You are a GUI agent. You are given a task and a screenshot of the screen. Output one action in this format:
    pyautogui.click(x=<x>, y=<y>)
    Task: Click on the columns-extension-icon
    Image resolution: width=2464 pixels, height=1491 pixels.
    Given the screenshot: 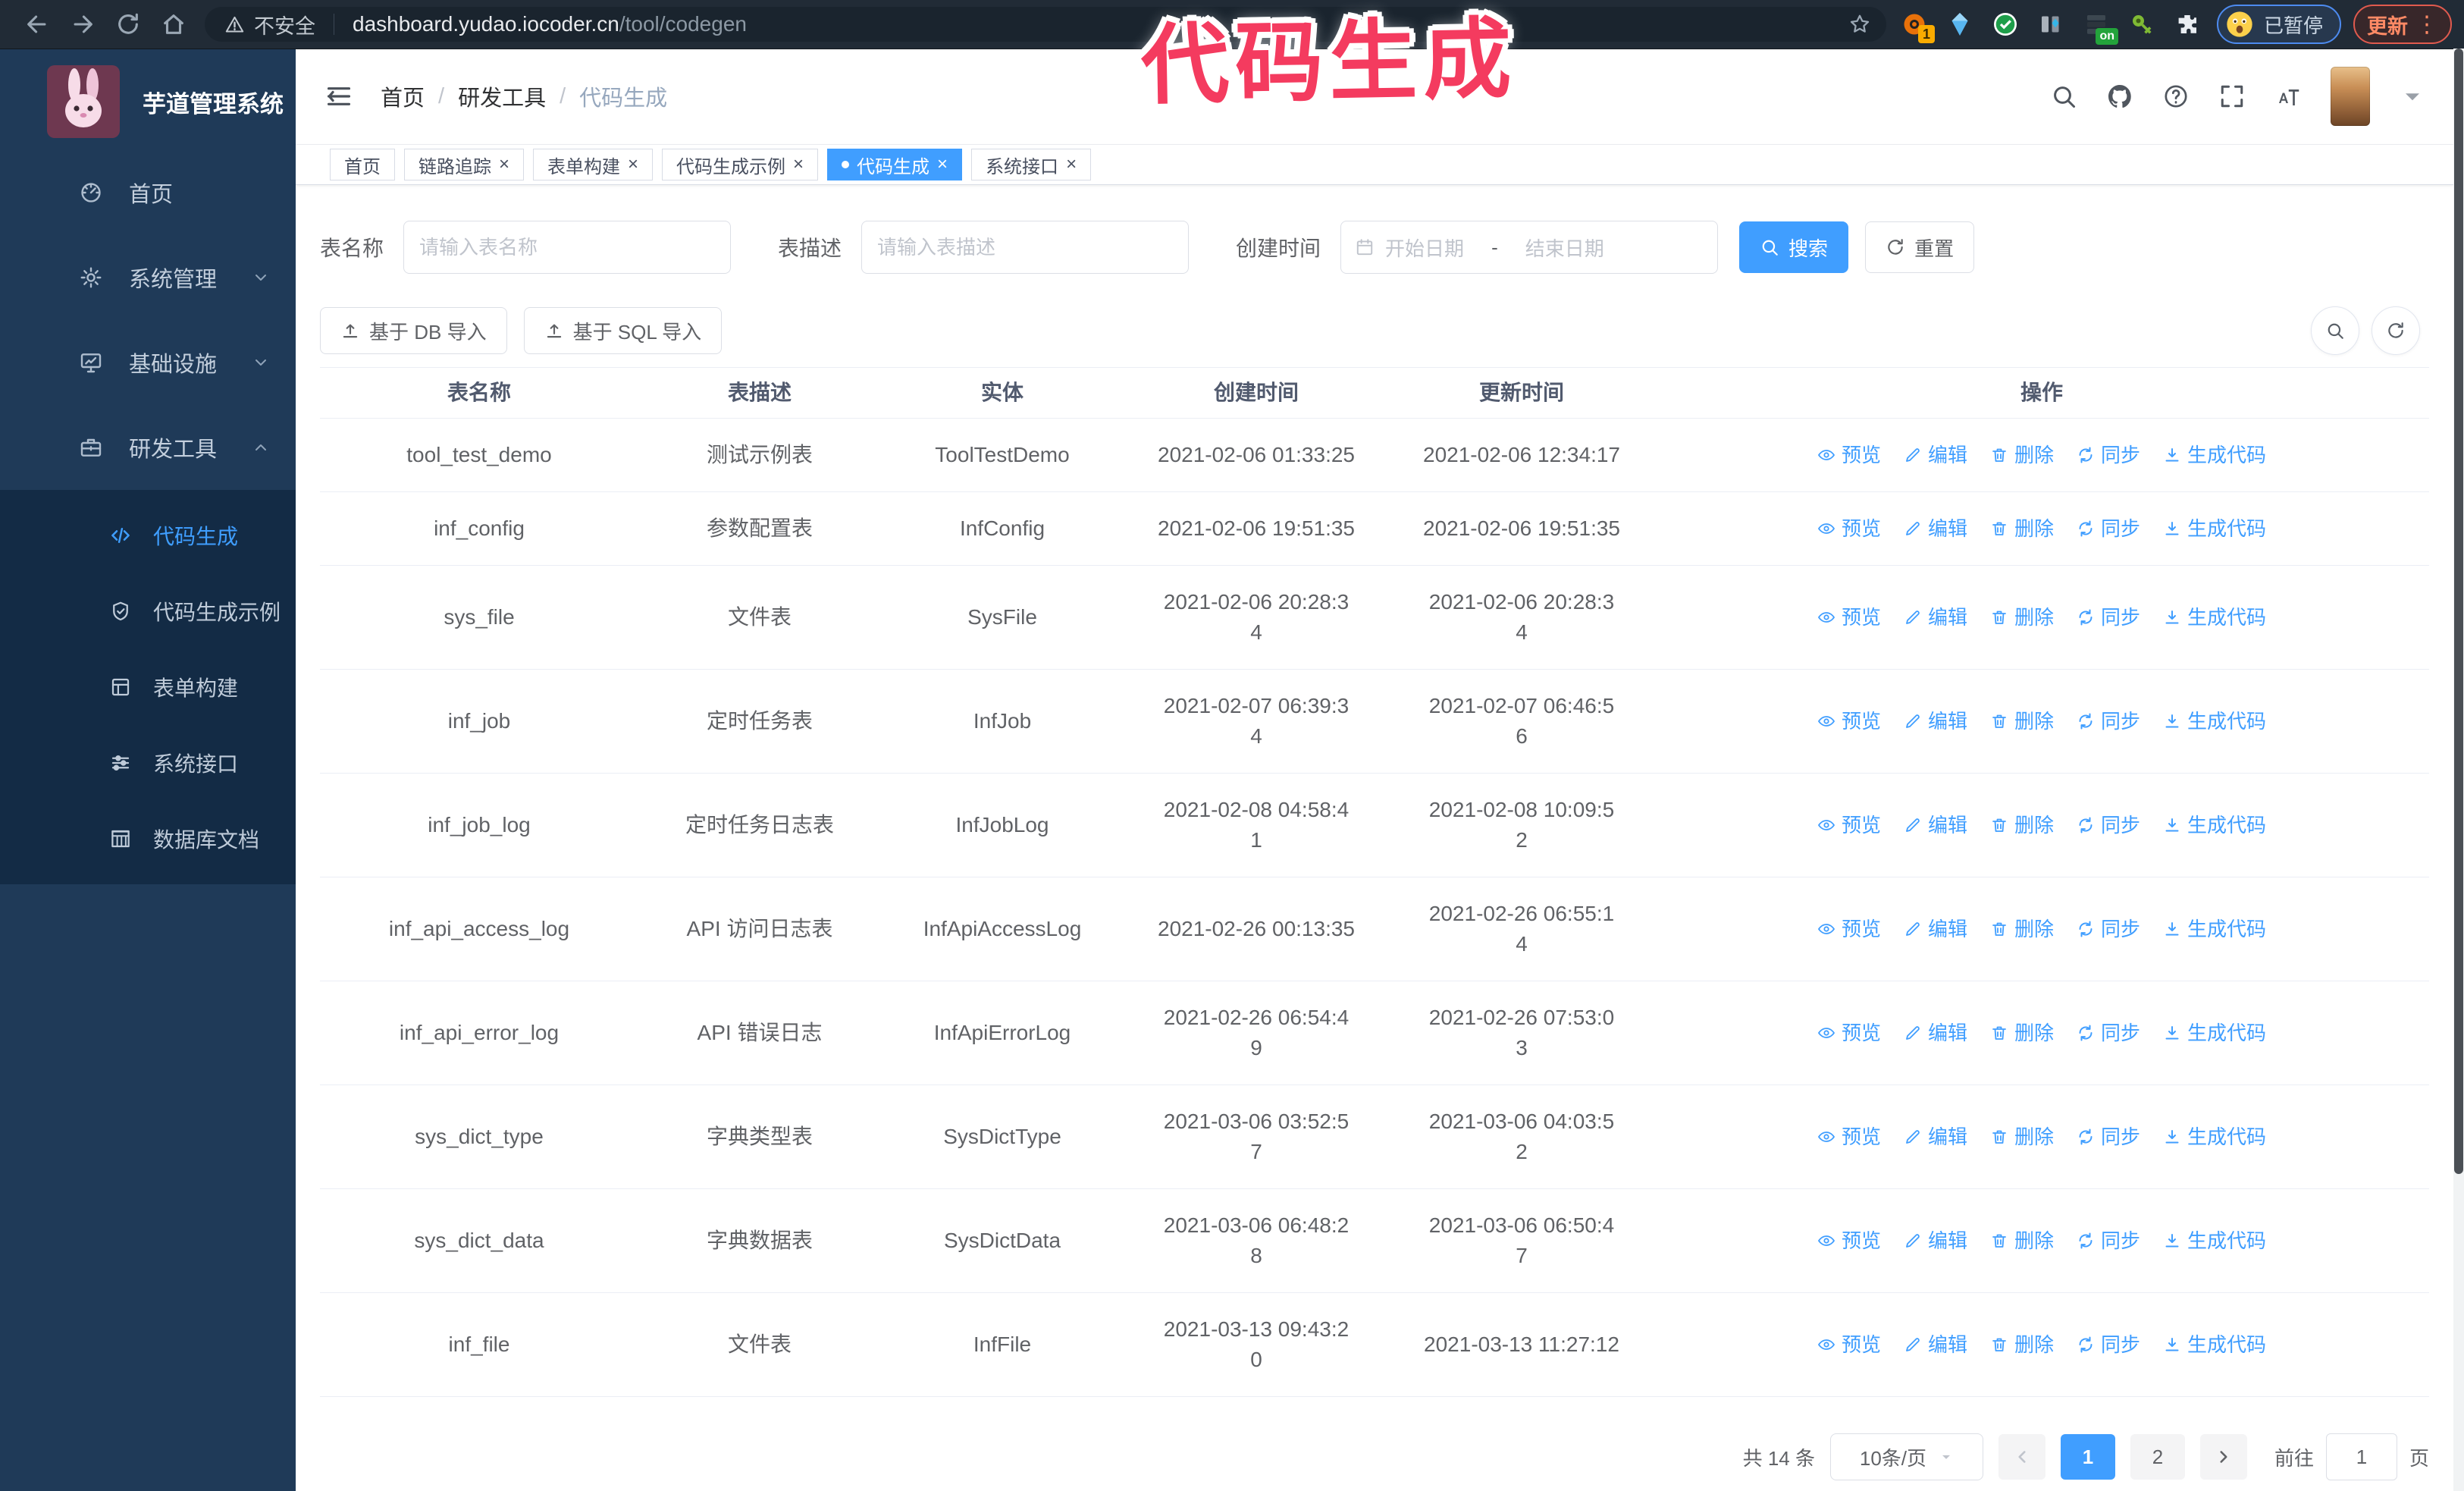 What is the action you would take?
    pyautogui.click(x=2050, y=24)
    